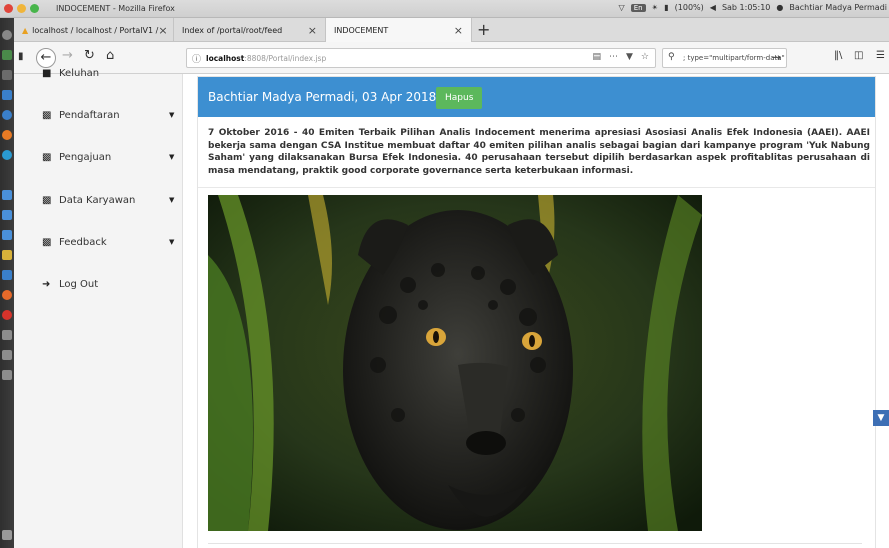 This screenshot has height=548, width=889. Describe the element at coordinates (46, 284) in the screenshot. I see `sign-out-icon: ➜` at that location.